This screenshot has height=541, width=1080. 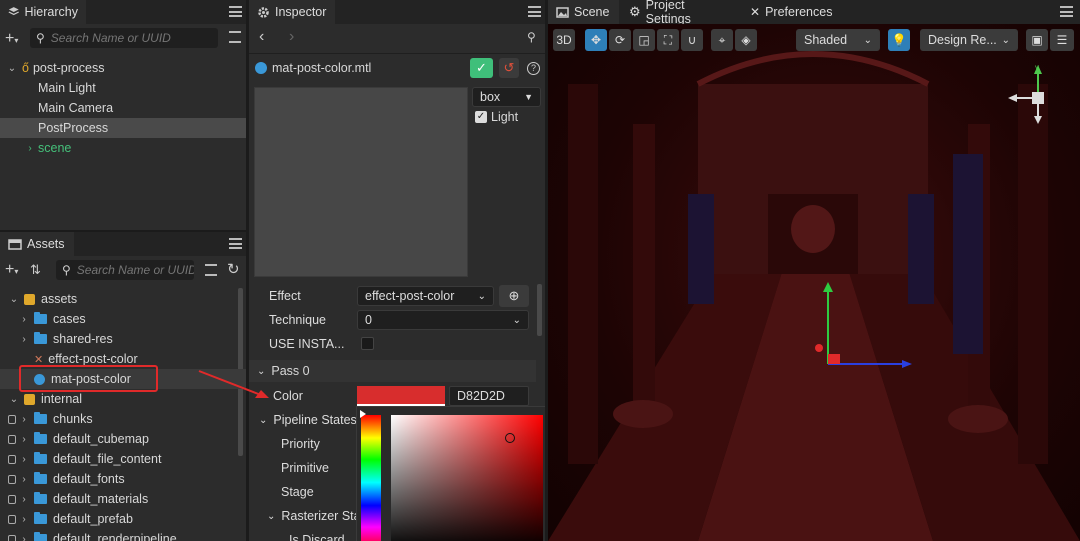 I want to click on assets-search-input, so click(x=135, y=270).